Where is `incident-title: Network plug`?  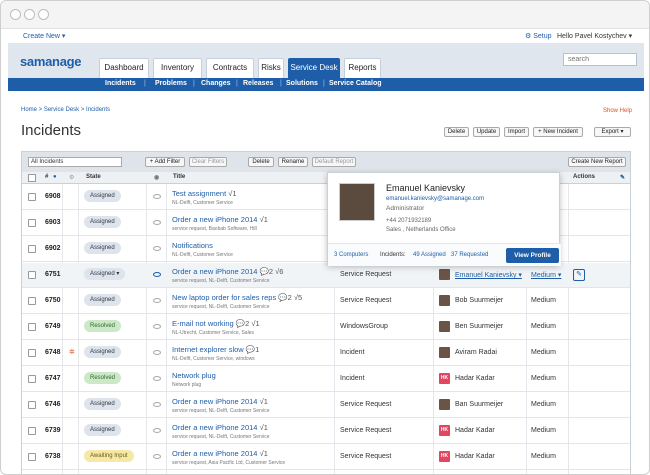 incident-title: Network plug is located at coordinates (194, 375).